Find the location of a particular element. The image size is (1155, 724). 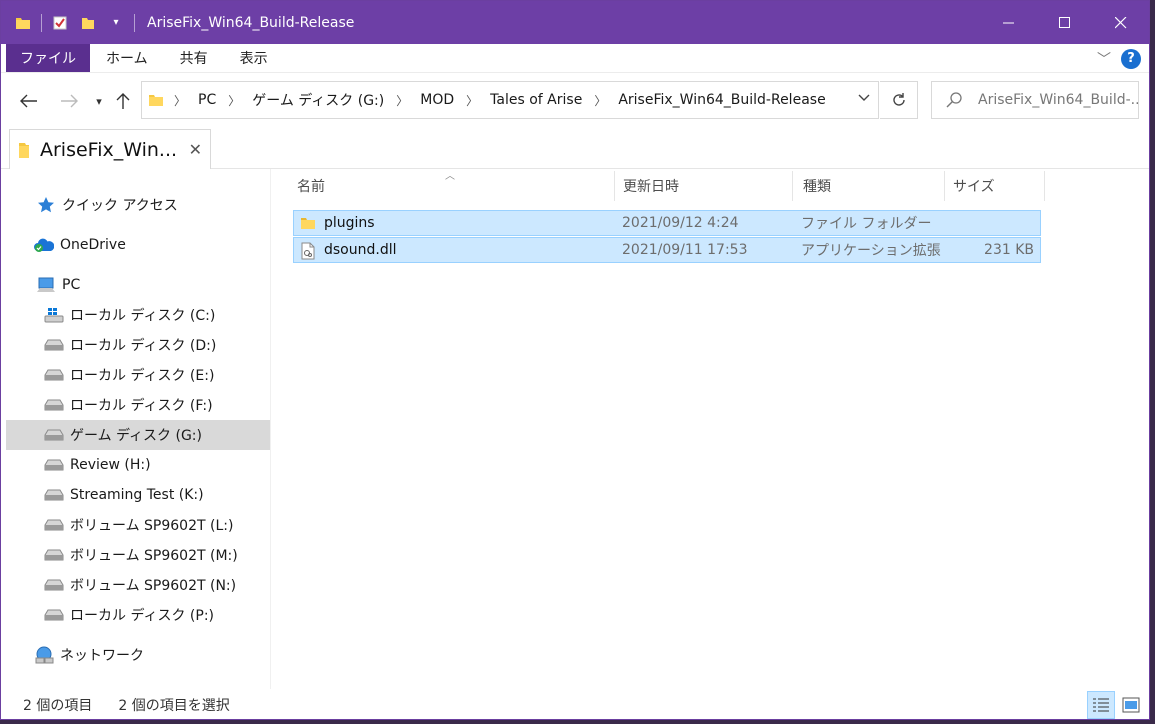

toolbar-separator is located at coordinates (134, 22).